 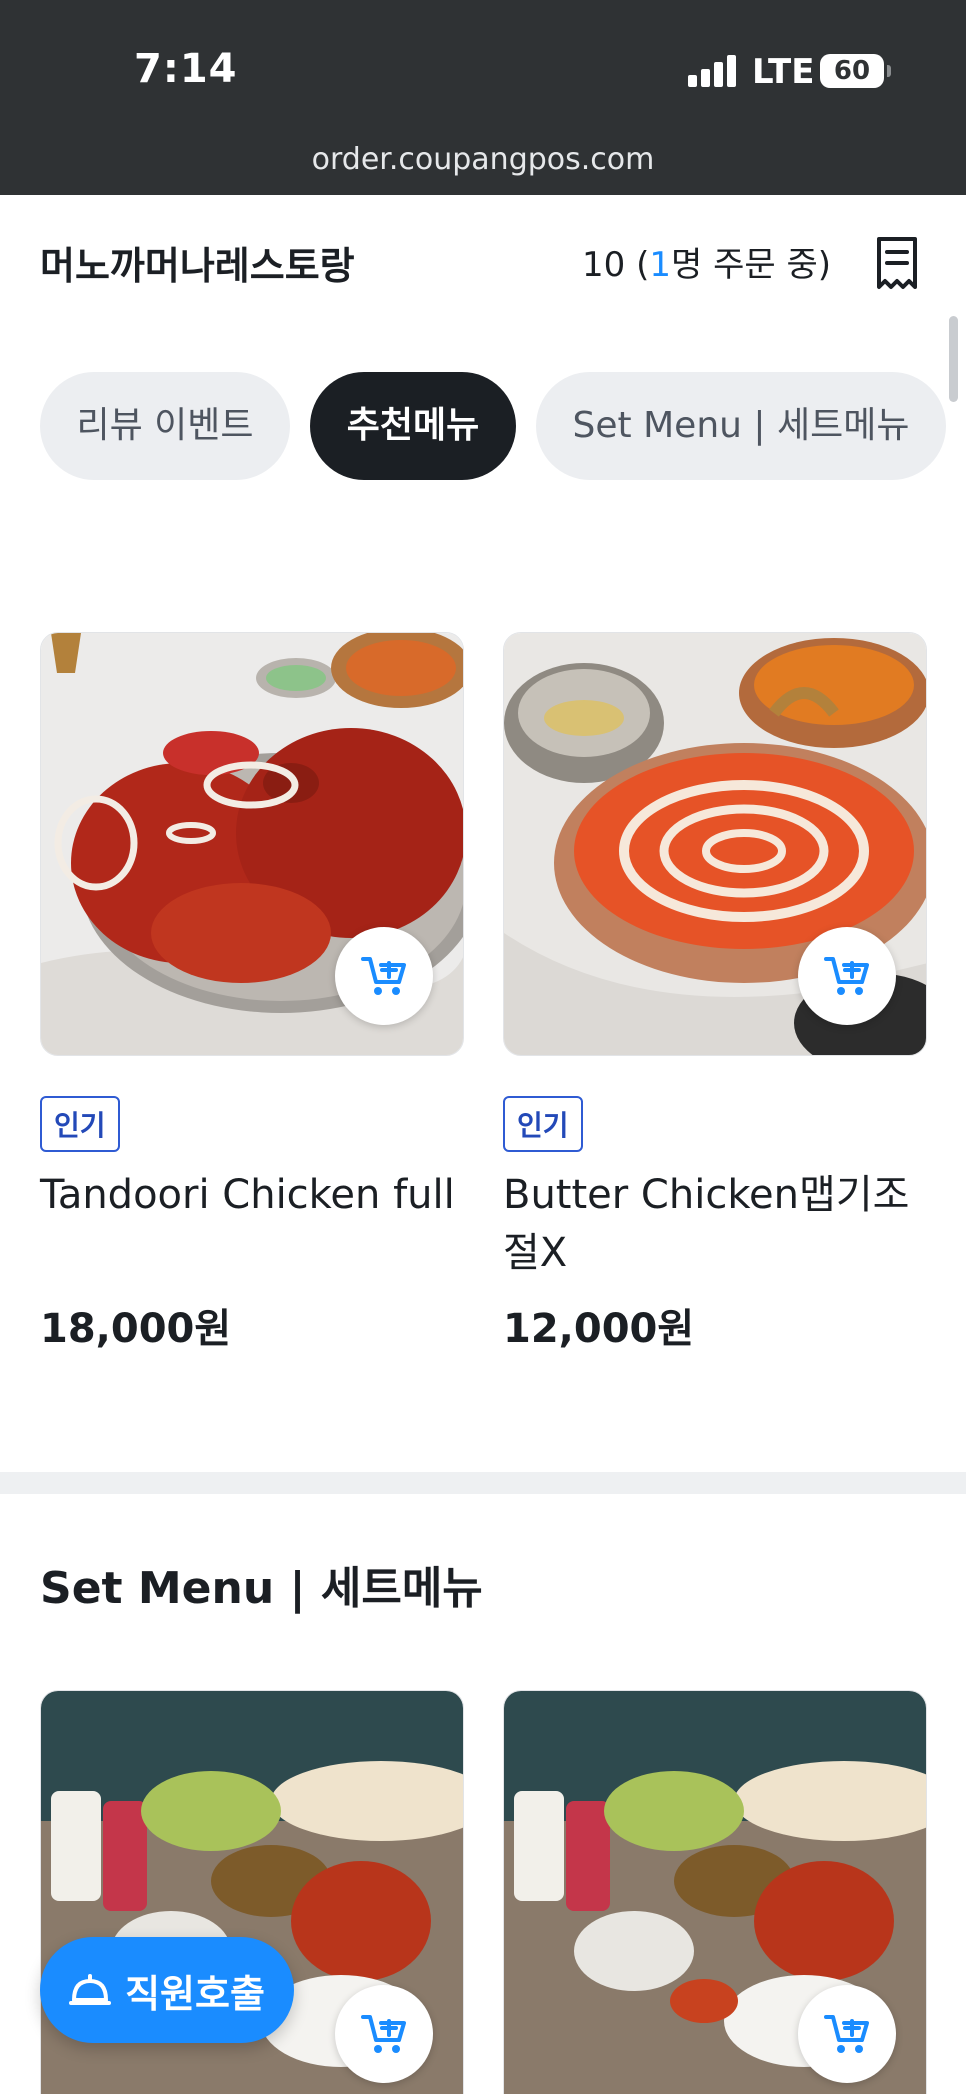 I want to click on tandoori-chicken-photo, so click(x=252, y=844).